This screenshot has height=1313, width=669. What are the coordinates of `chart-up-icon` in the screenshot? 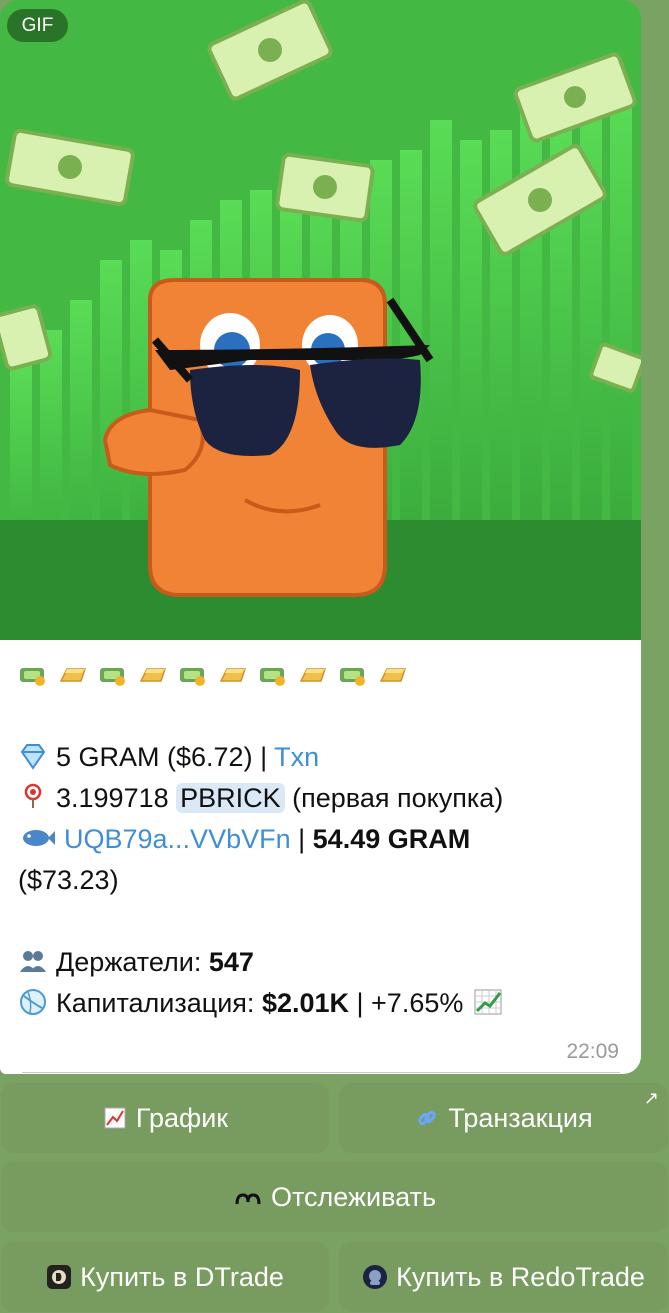 It's located at (488, 1002).